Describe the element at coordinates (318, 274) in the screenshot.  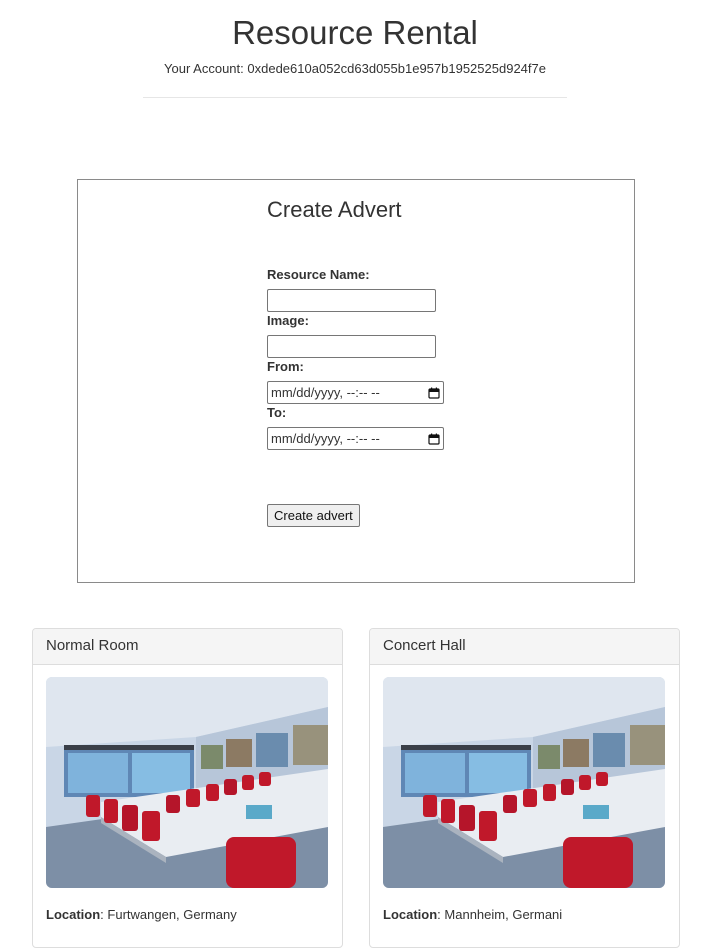
I see `resource-name-label: Resource Name:` at that location.